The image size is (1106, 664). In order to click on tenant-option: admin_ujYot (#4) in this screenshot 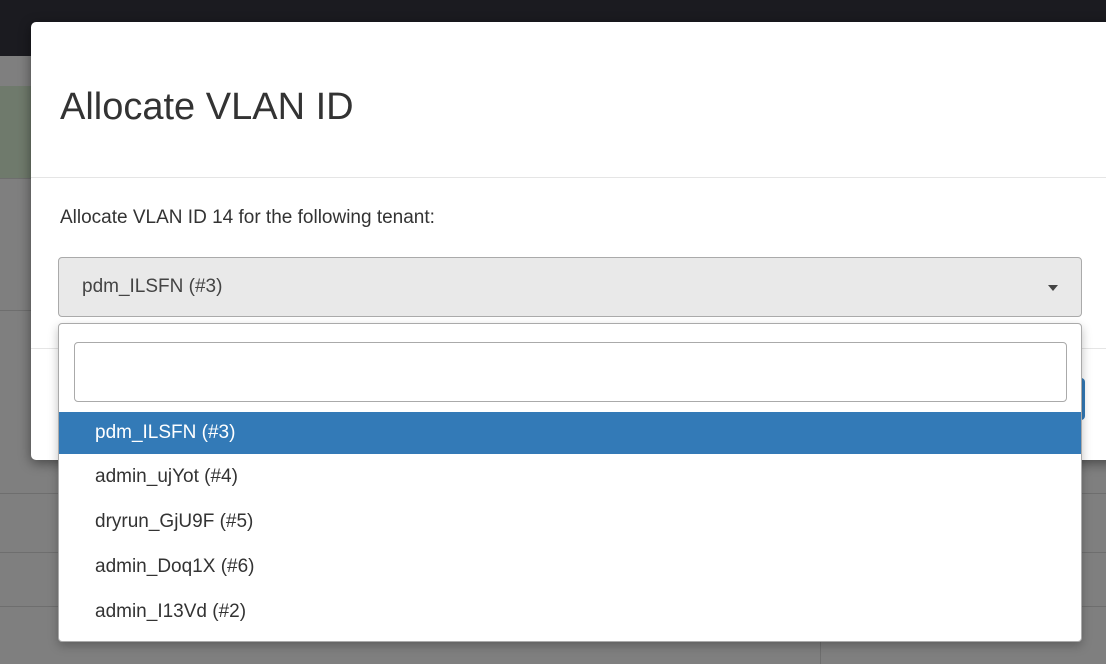, I will do `click(570, 476)`.